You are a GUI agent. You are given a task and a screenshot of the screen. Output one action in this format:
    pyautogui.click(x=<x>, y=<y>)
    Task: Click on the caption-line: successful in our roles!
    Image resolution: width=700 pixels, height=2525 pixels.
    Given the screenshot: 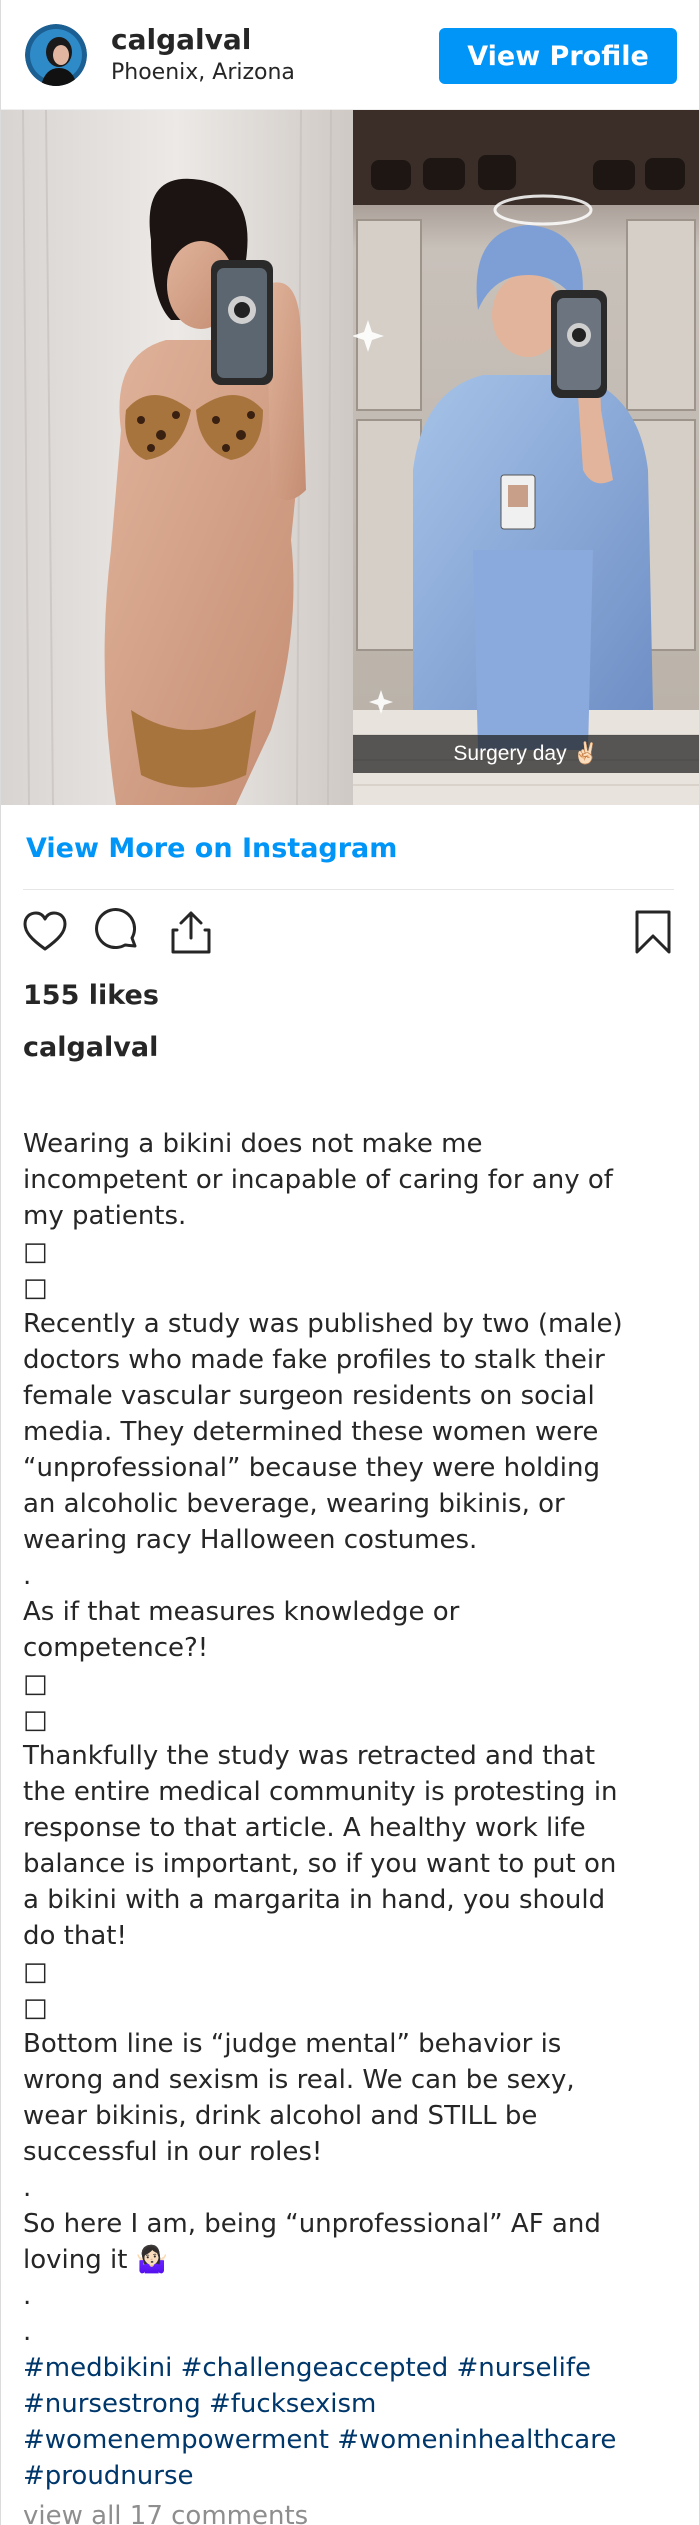 What is the action you would take?
    pyautogui.click(x=173, y=2152)
    